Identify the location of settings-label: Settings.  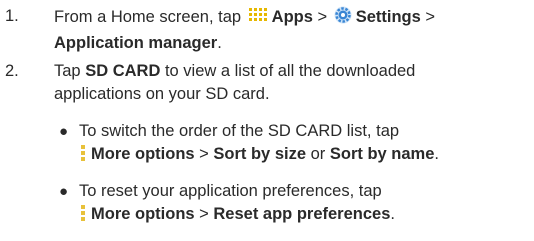
(388, 17).